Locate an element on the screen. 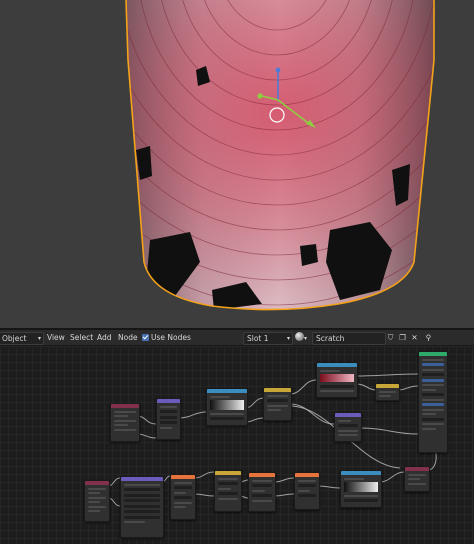  material-sphere-icon is located at coordinates (299, 336).